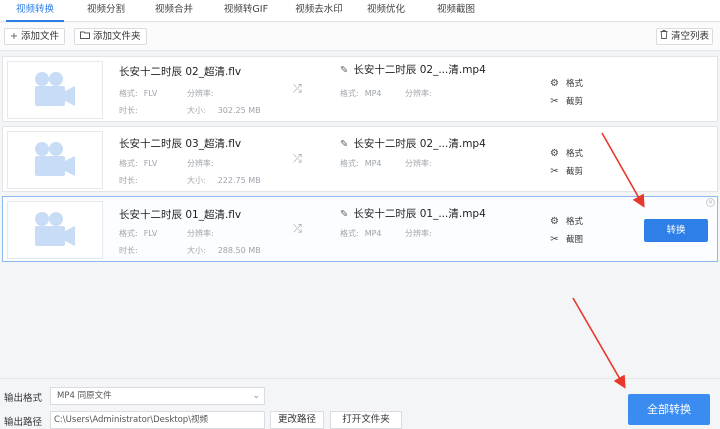 The width and height of the screenshot is (720, 429). Describe the element at coordinates (23, 398) in the screenshot. I see `output-format-label: 输出格式` at that location.